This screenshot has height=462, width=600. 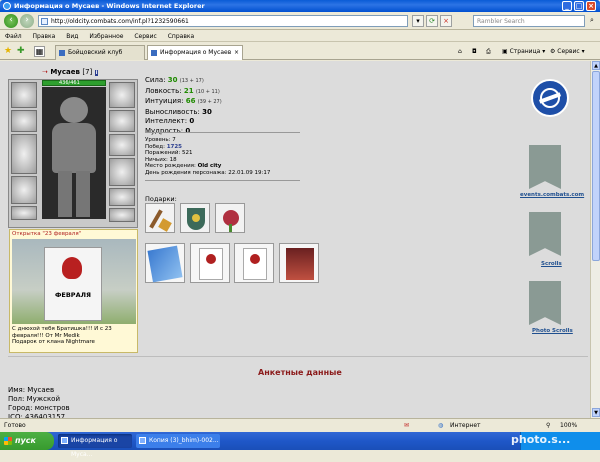 What do you see at coordinates (24, 190) in the screenshot?
I see `armor-slot` at bounding box center [24, 190].